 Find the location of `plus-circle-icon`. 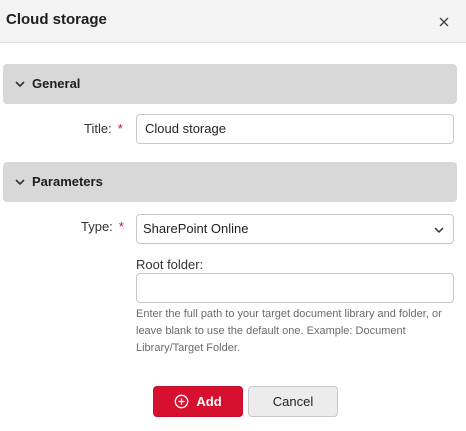

plus-circle-icon is located at coordinates (182, 401).